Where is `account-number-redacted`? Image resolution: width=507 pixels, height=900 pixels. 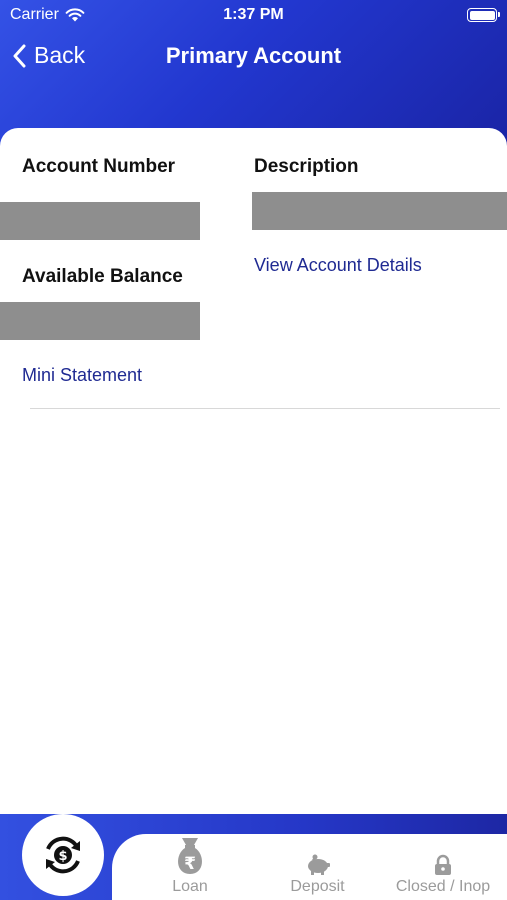
account-number-redacted is located at coordinates (100, 221).